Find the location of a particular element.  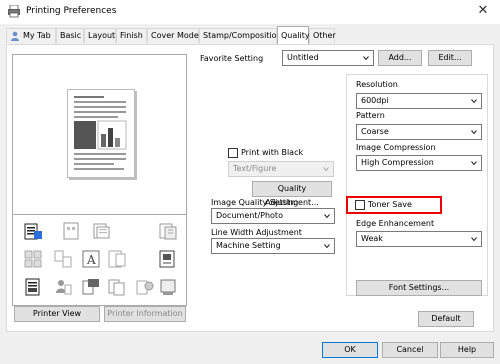

tab-cover-mode: Cover Mode is located at coordinates (173, 35).